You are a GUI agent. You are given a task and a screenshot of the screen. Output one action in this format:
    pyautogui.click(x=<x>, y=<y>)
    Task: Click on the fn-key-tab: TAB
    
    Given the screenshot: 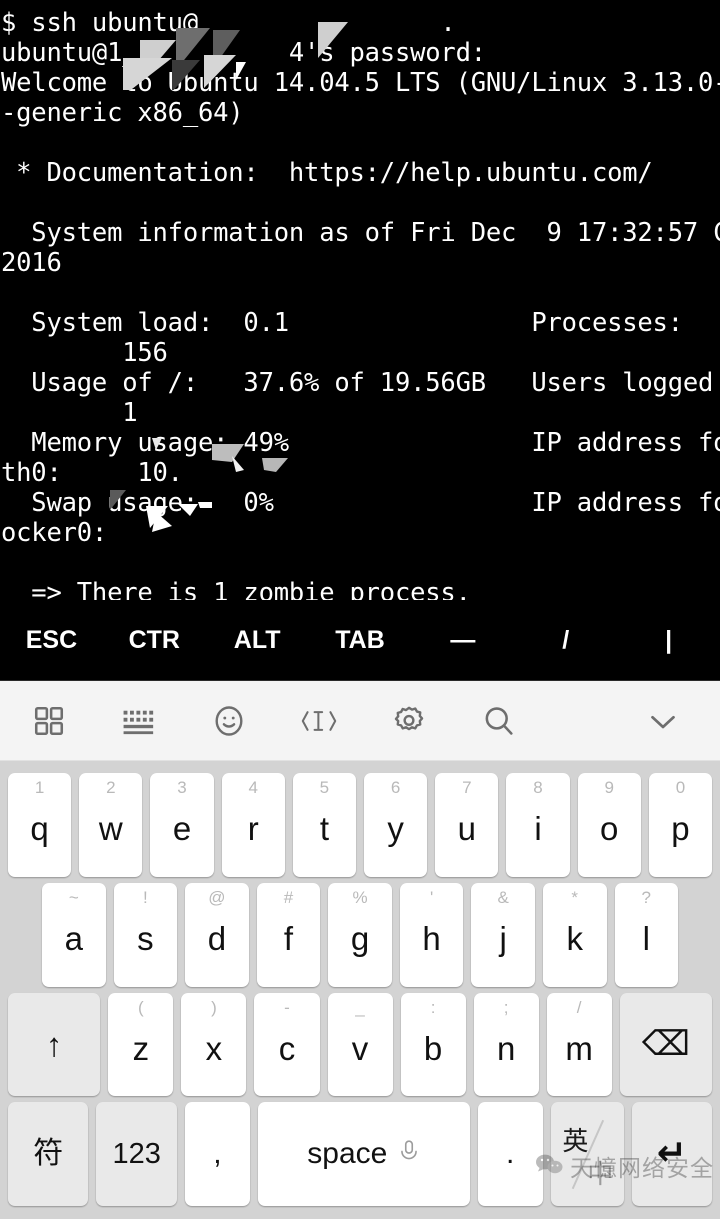 What is the action you would take?
    pyautogui.click(x=360, y=640)
    